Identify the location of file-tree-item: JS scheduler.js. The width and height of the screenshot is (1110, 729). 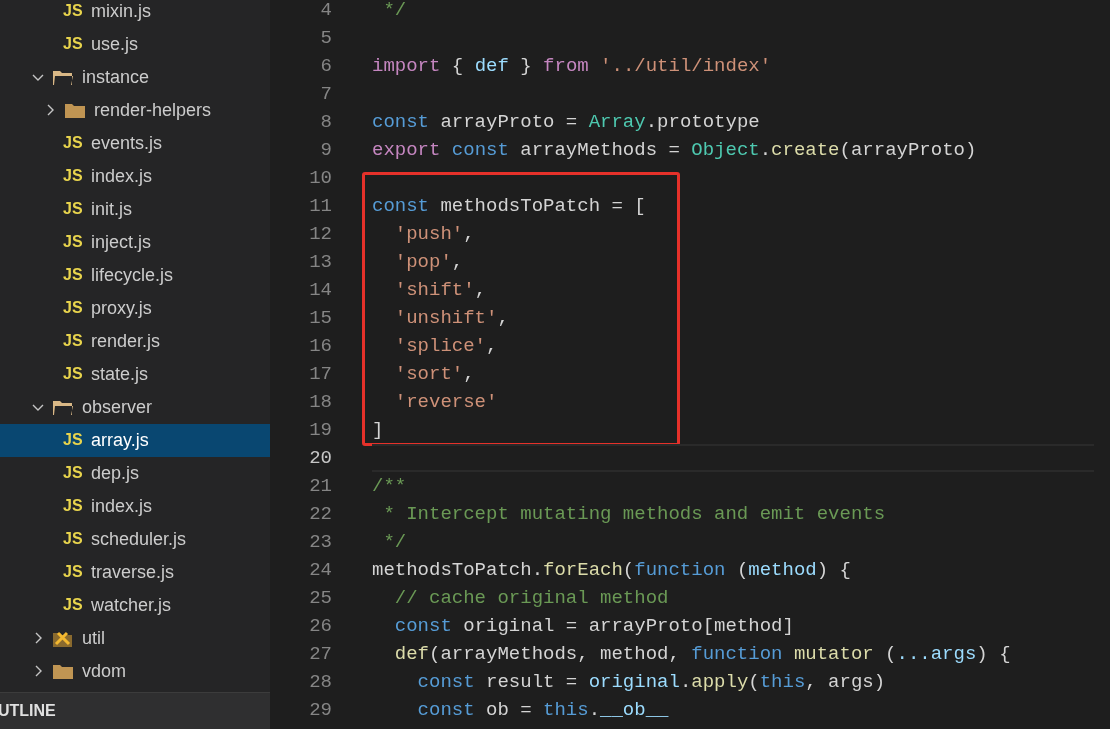
(135, 539).